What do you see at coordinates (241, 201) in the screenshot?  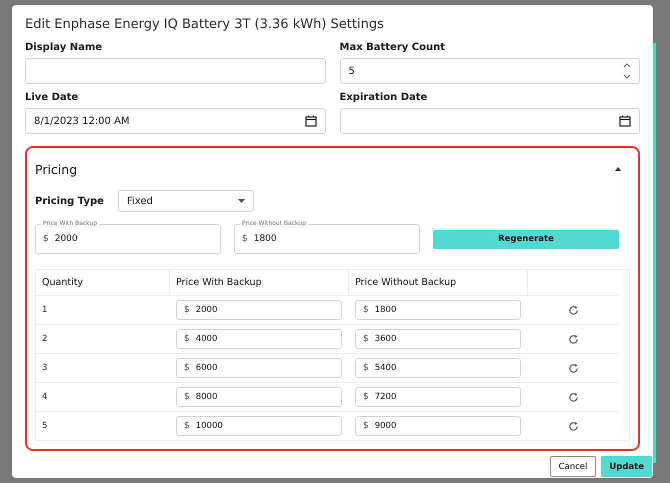 I see `dropdown-caret-icon` at bounding box center [241, 201].